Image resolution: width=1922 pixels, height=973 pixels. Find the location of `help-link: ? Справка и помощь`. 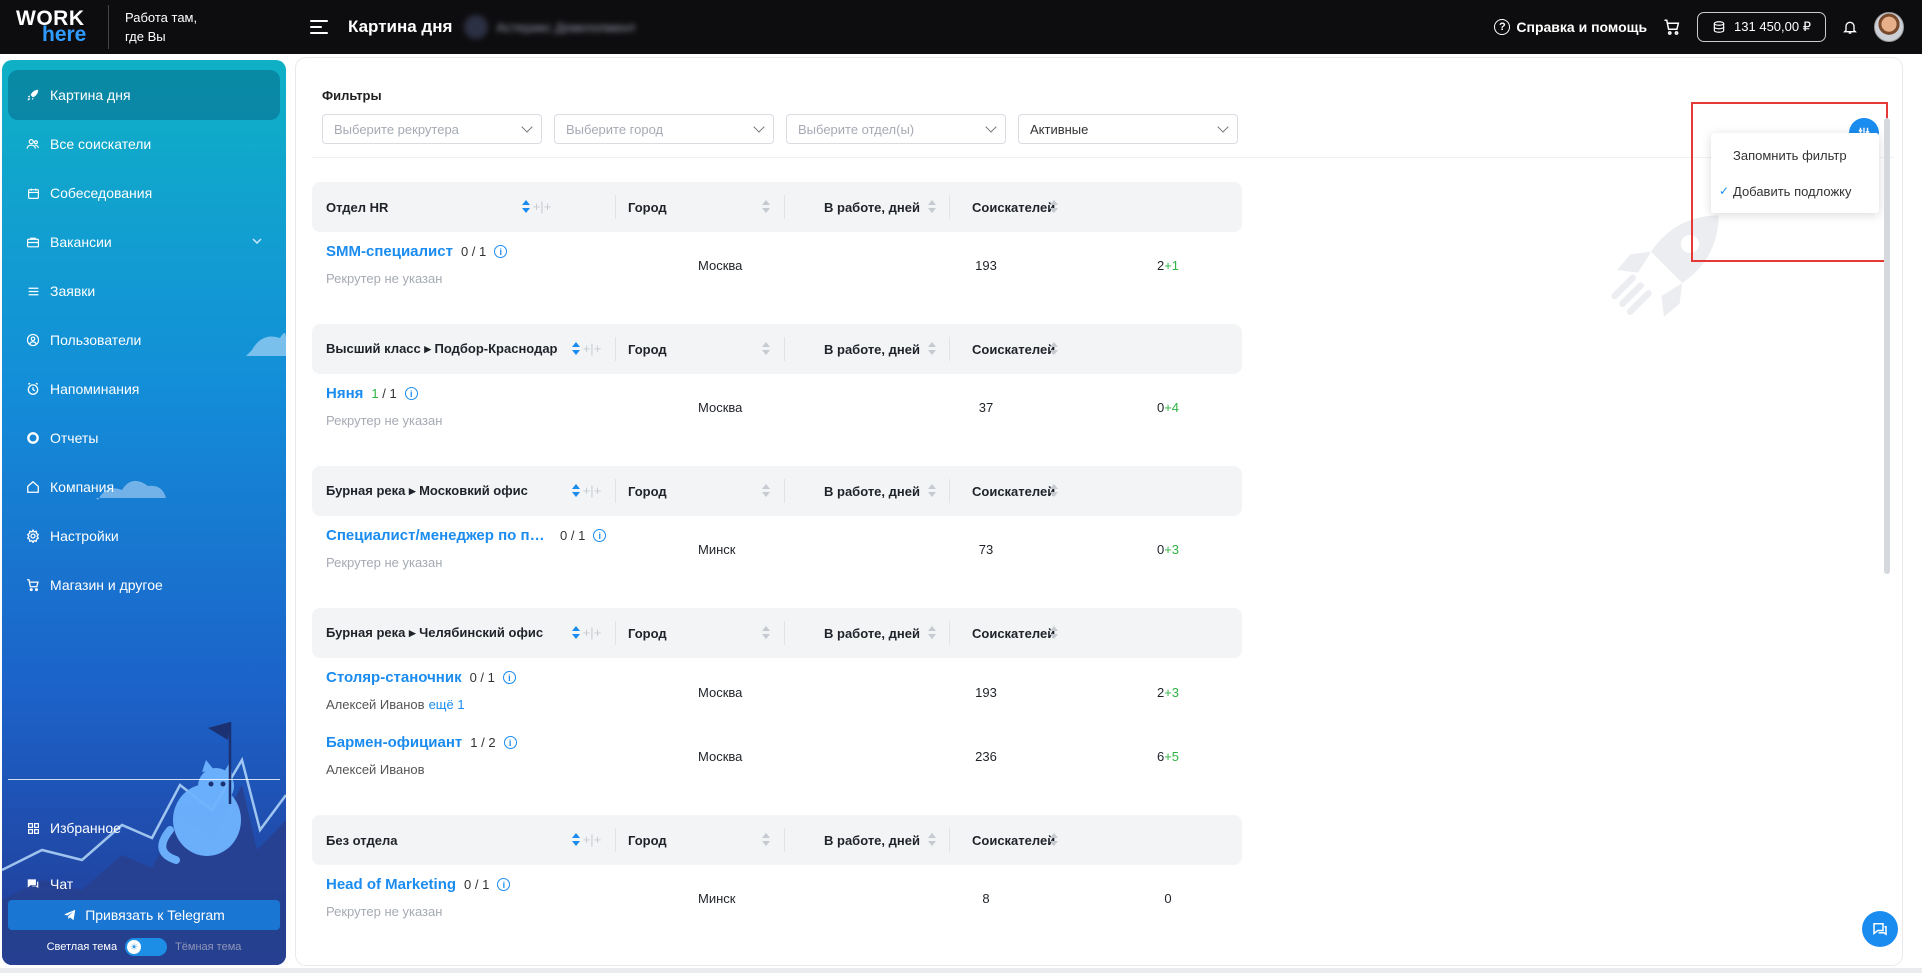

help-link: ? Справка и помощь is located at coordinates (1570, 27).